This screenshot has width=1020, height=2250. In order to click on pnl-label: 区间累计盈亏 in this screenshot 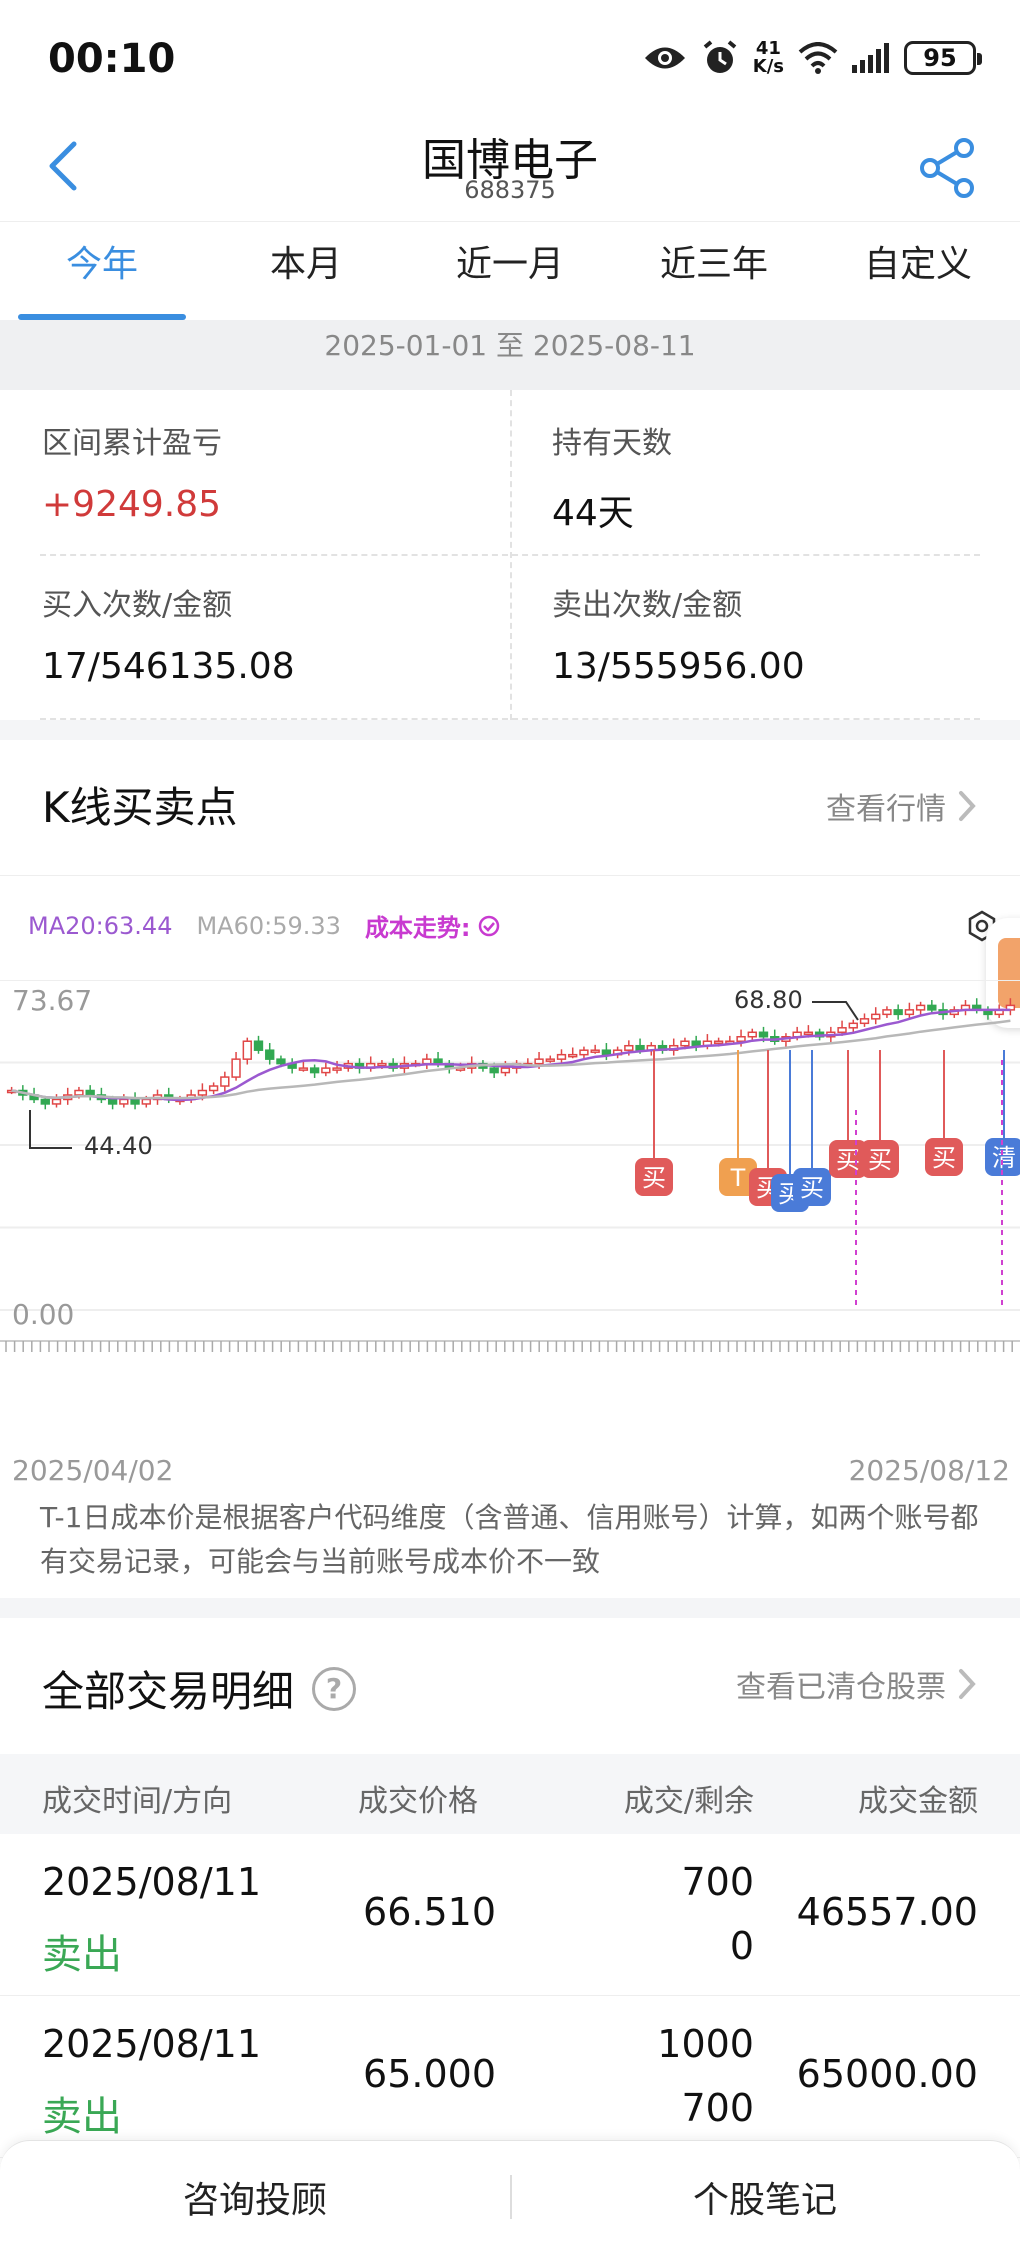, I will do `click(132, 443)`.